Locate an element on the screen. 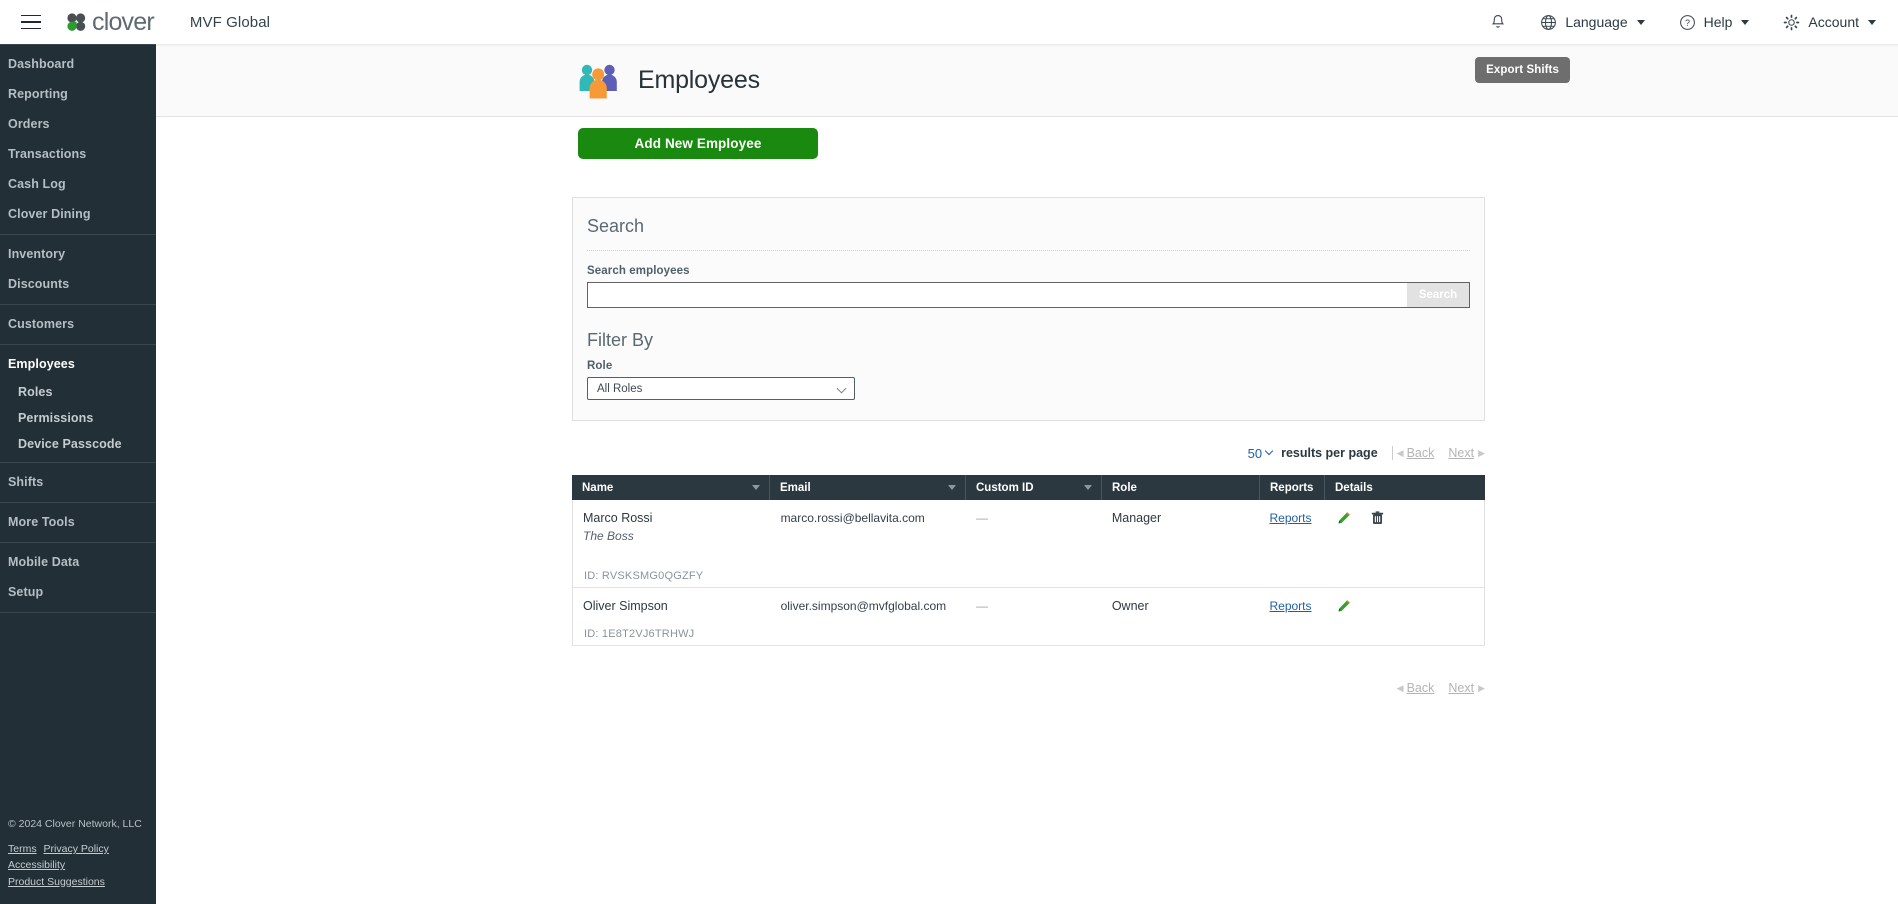 Image resolution: width=1898 pixels, height=904 pixels. cell-role: Manager is located at coordinates (1136, 518).